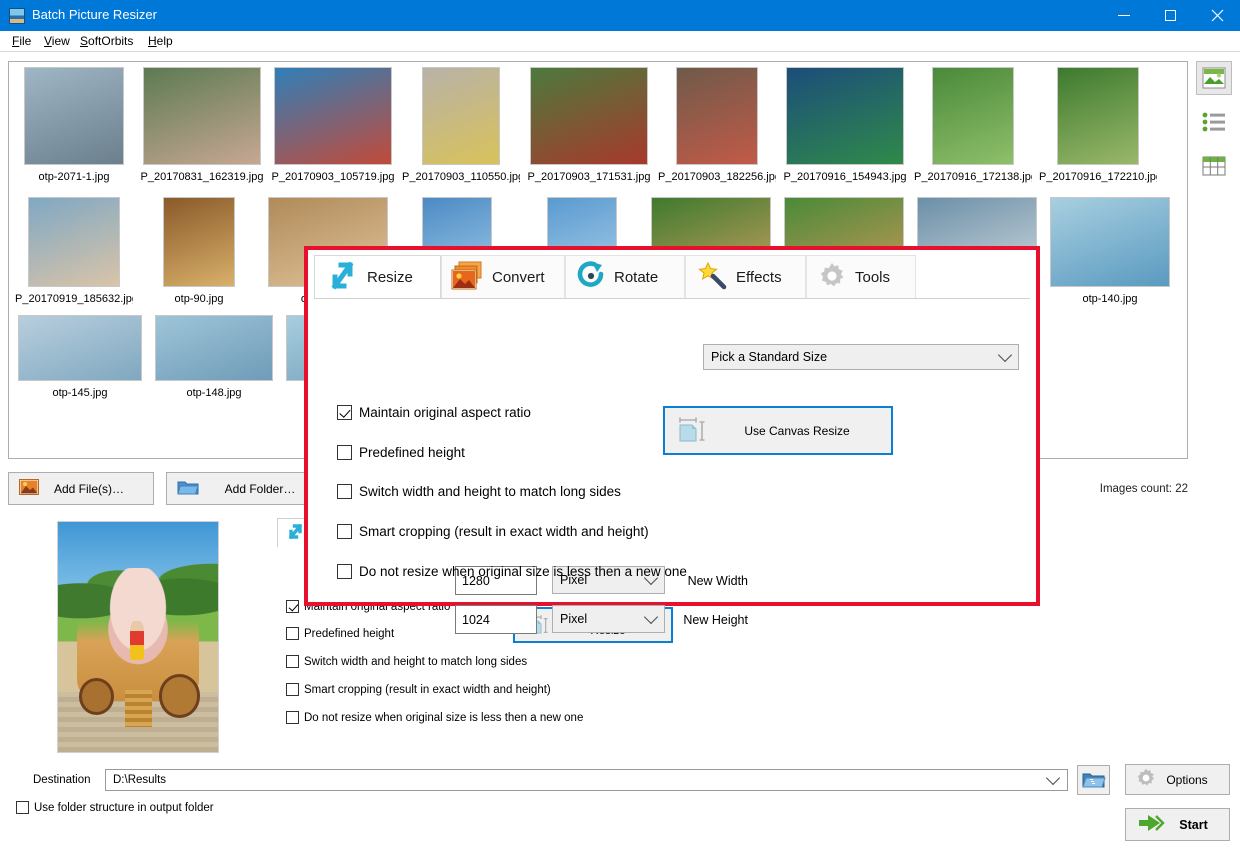  I want to click on minimize-icon, so click(1124, 15).